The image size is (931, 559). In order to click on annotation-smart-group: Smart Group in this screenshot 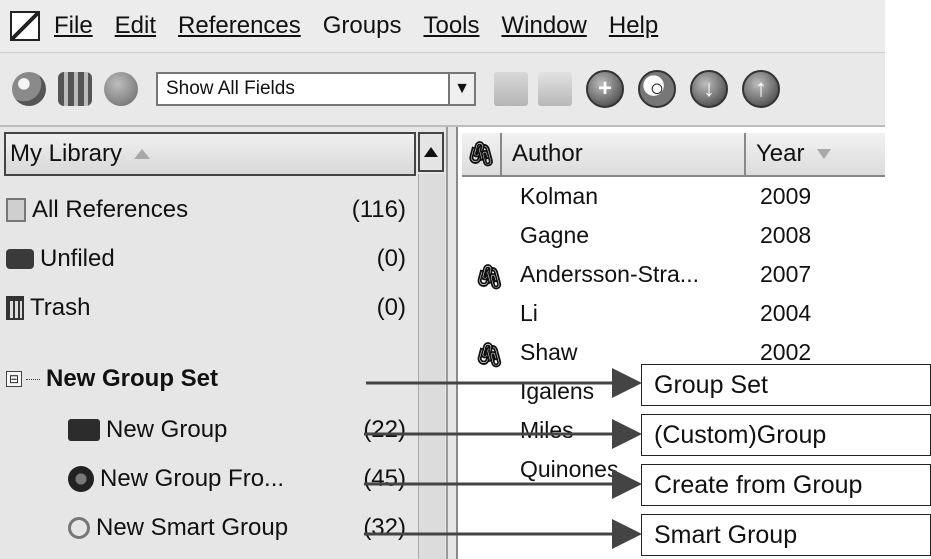, I will do `click(786, 535)`.